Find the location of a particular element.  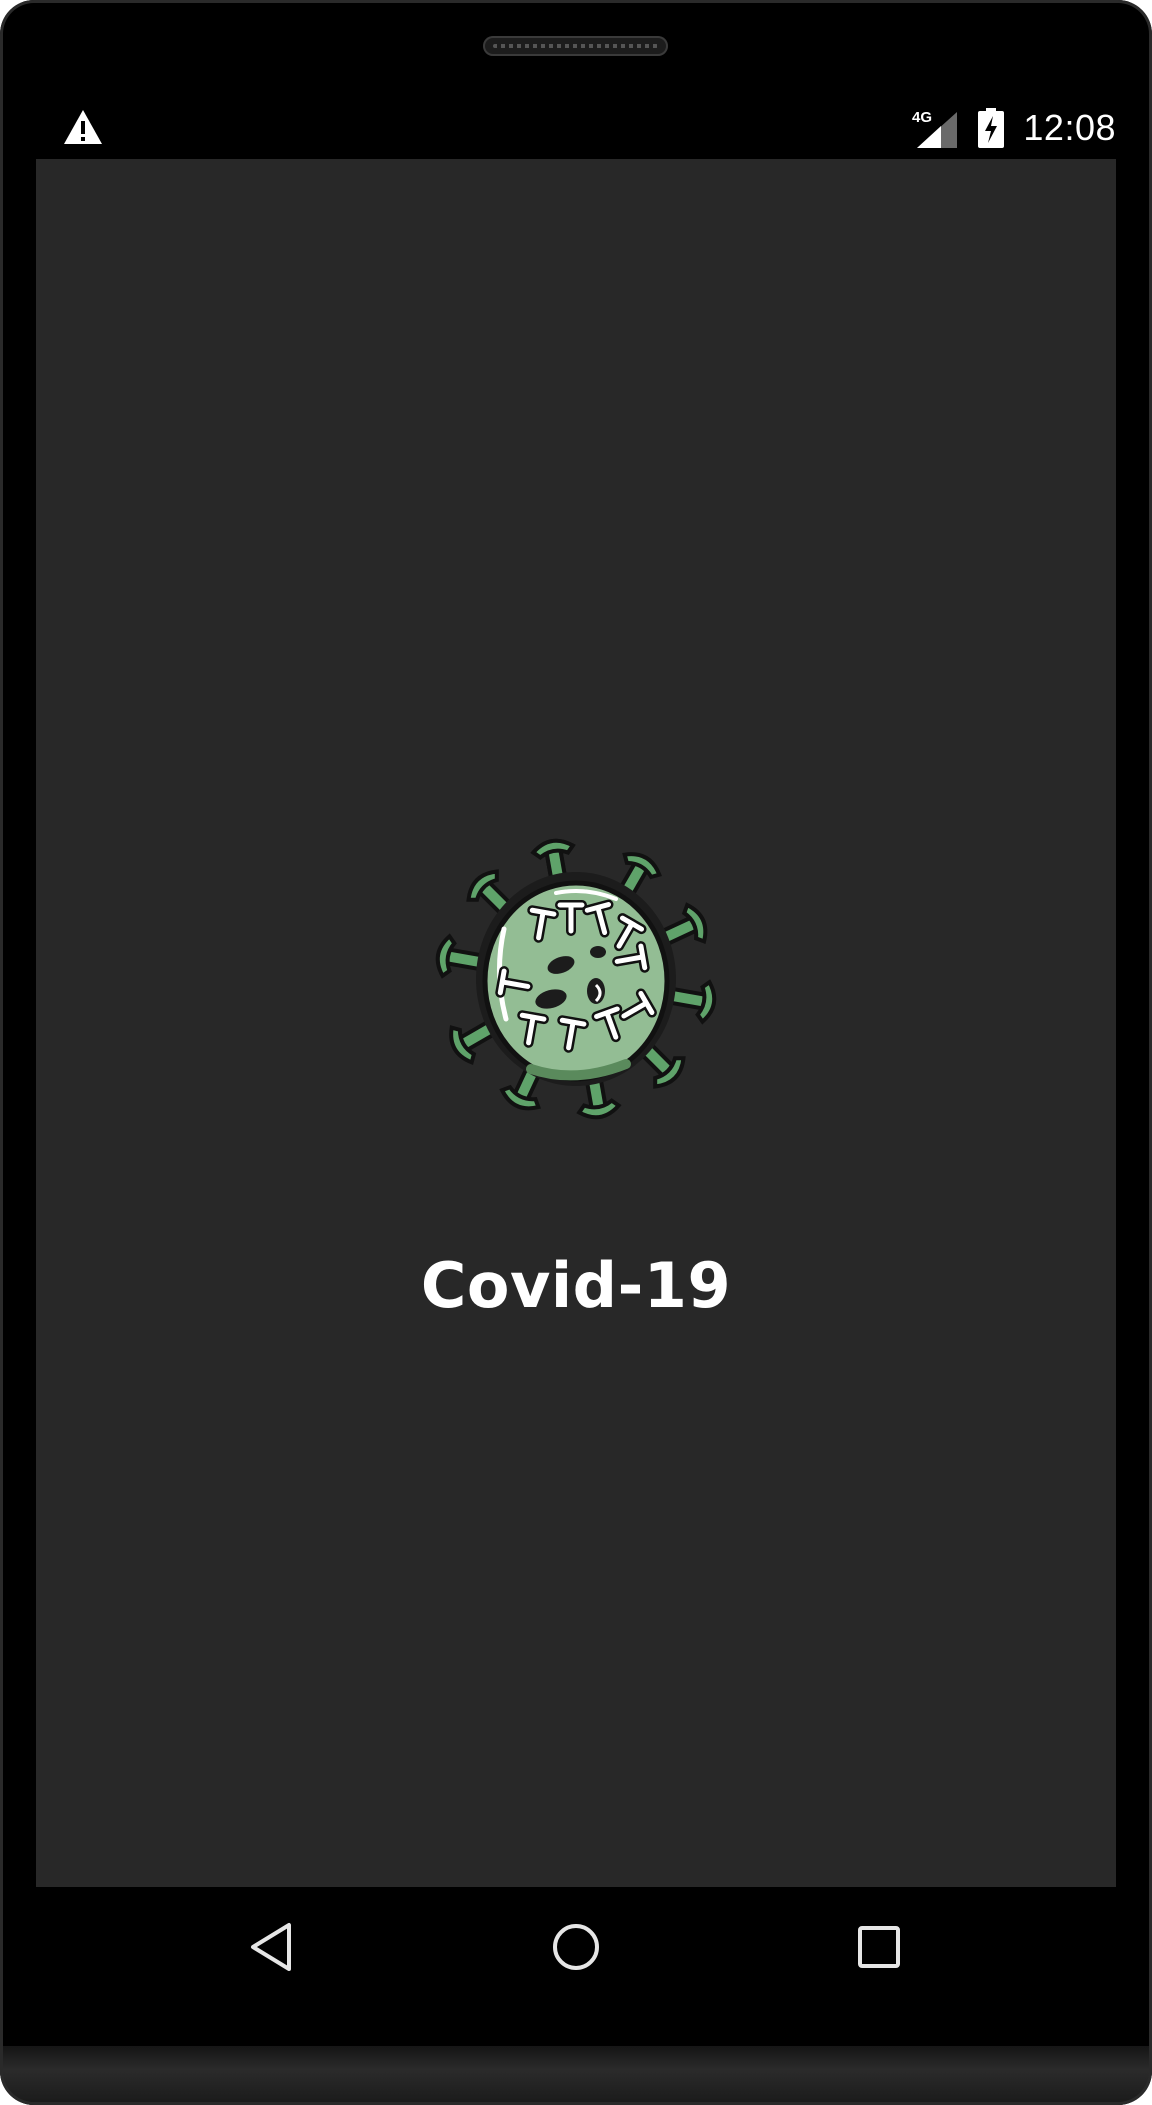

back-button is located at coordinates (273, 1947).